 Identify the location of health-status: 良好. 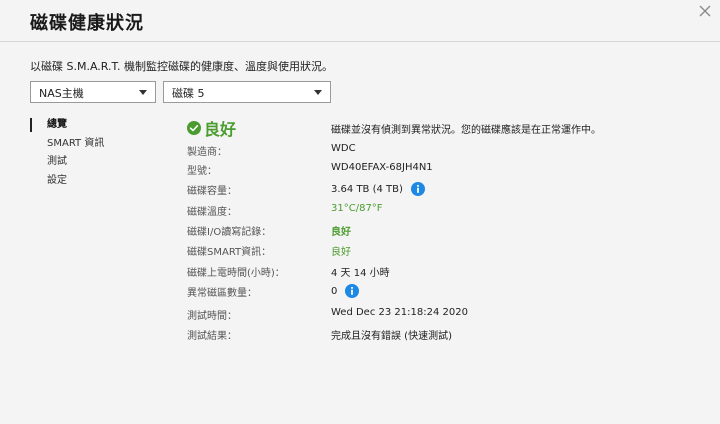
(211, 128).